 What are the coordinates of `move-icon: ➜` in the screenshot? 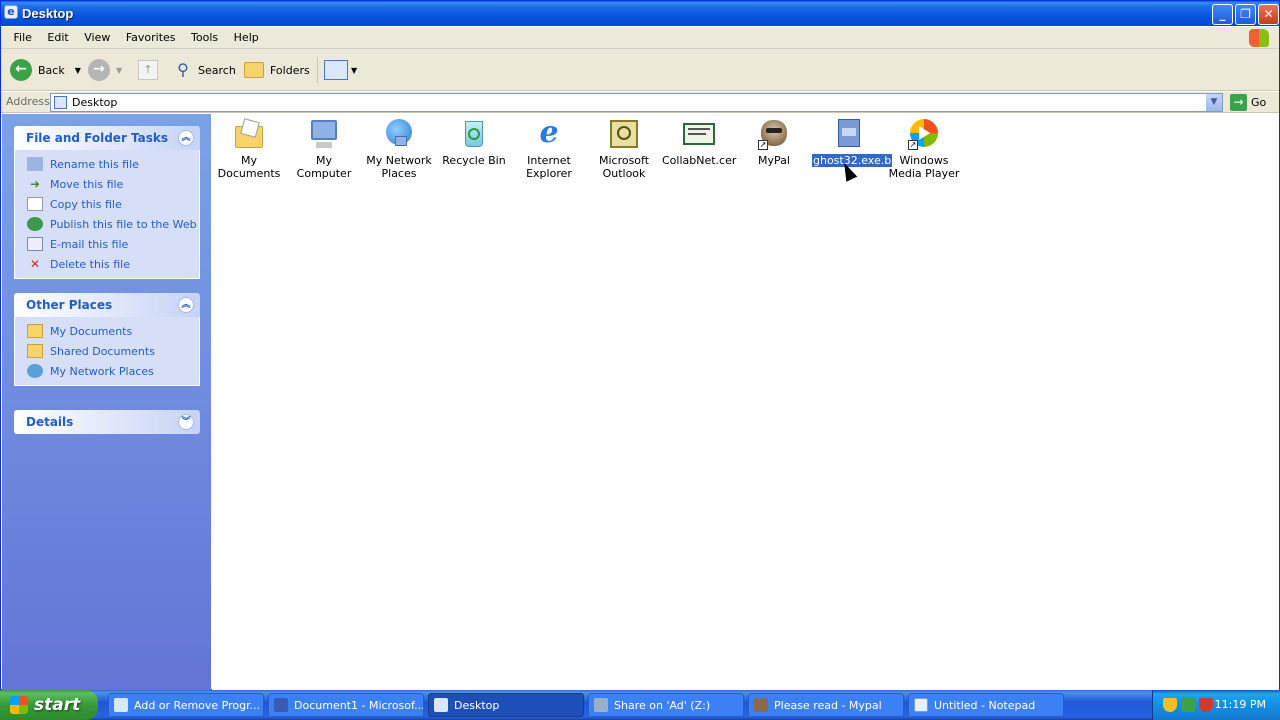 It's located at (35, 184).